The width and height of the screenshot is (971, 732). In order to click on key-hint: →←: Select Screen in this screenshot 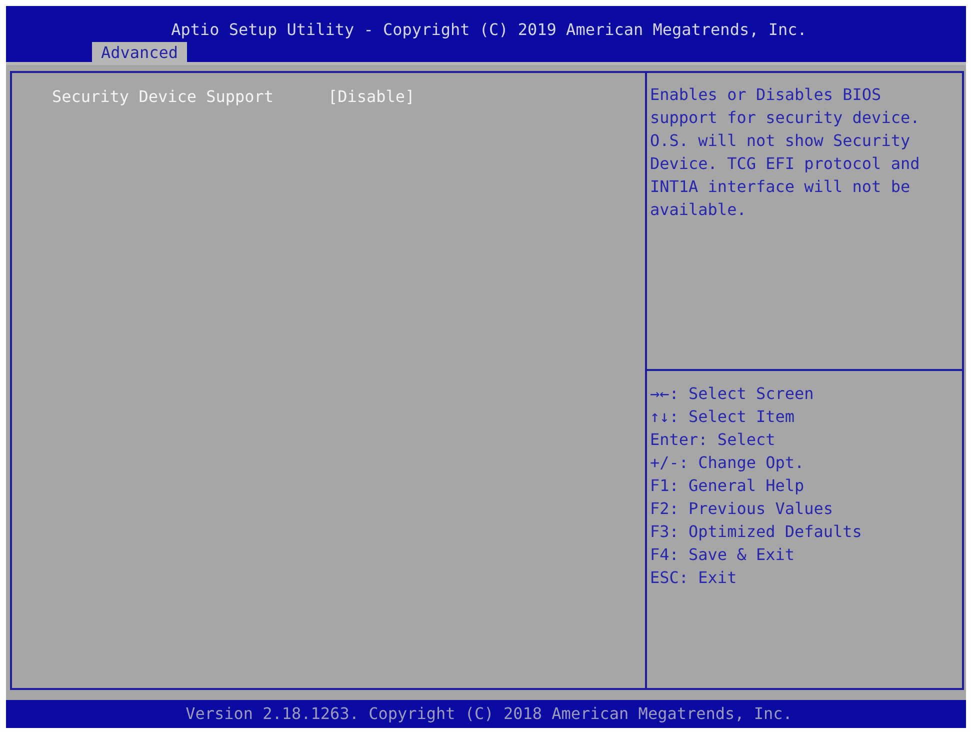, I will do `click(732, 394)`.